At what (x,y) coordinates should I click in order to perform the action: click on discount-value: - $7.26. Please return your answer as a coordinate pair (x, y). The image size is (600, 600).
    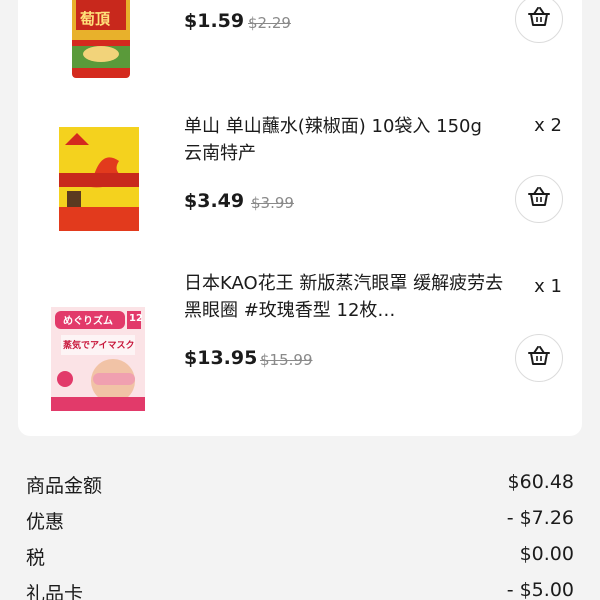
    Looking at the image, I should click on (540, 518).